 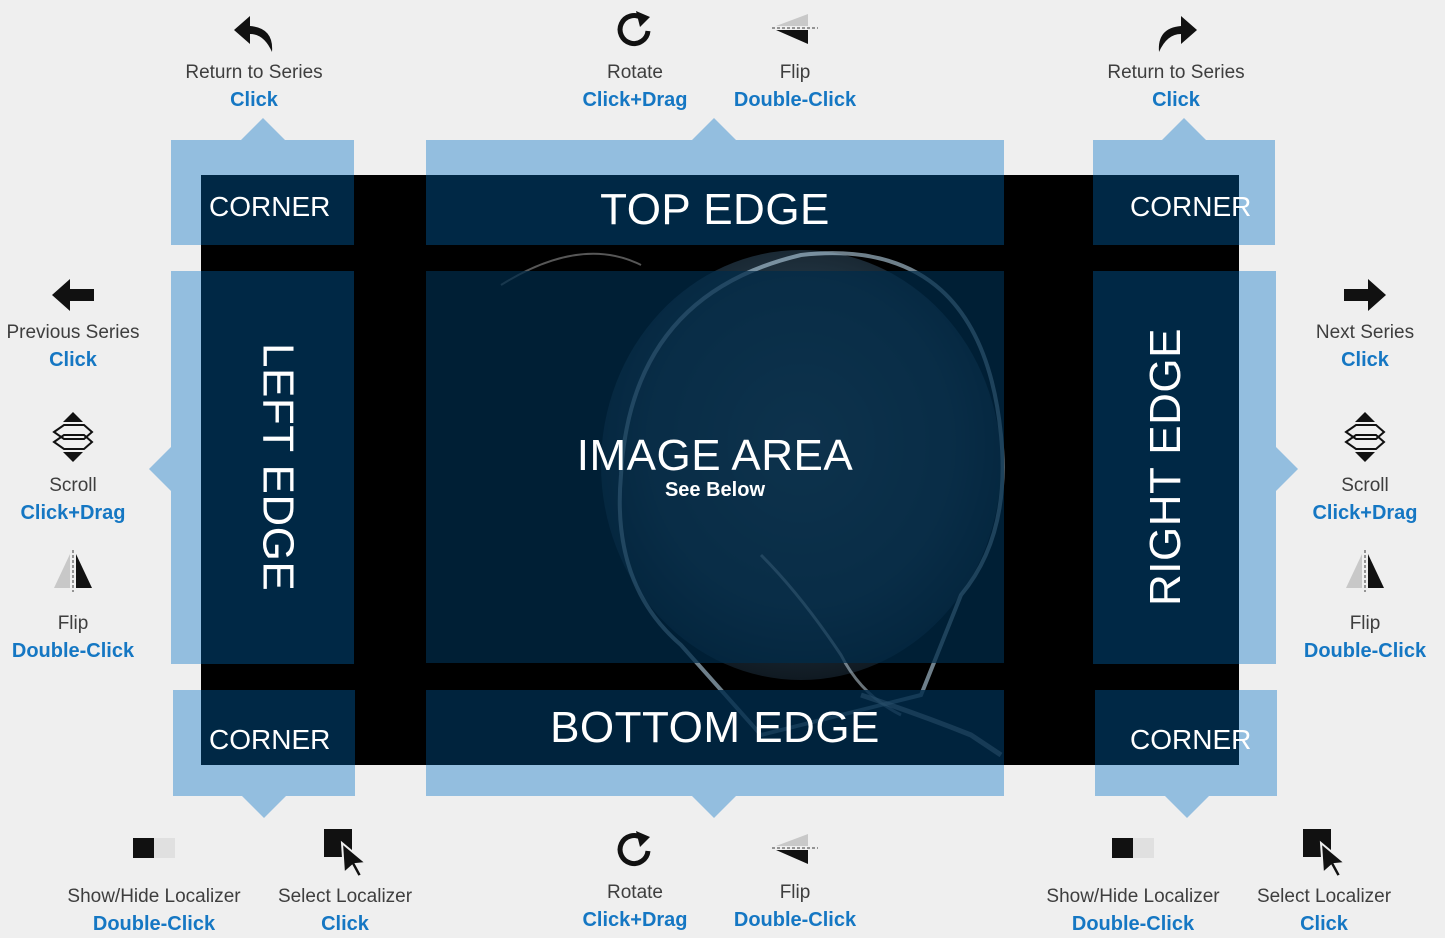 I want to click on arrow-left-icon, so click(x=73, y=295).